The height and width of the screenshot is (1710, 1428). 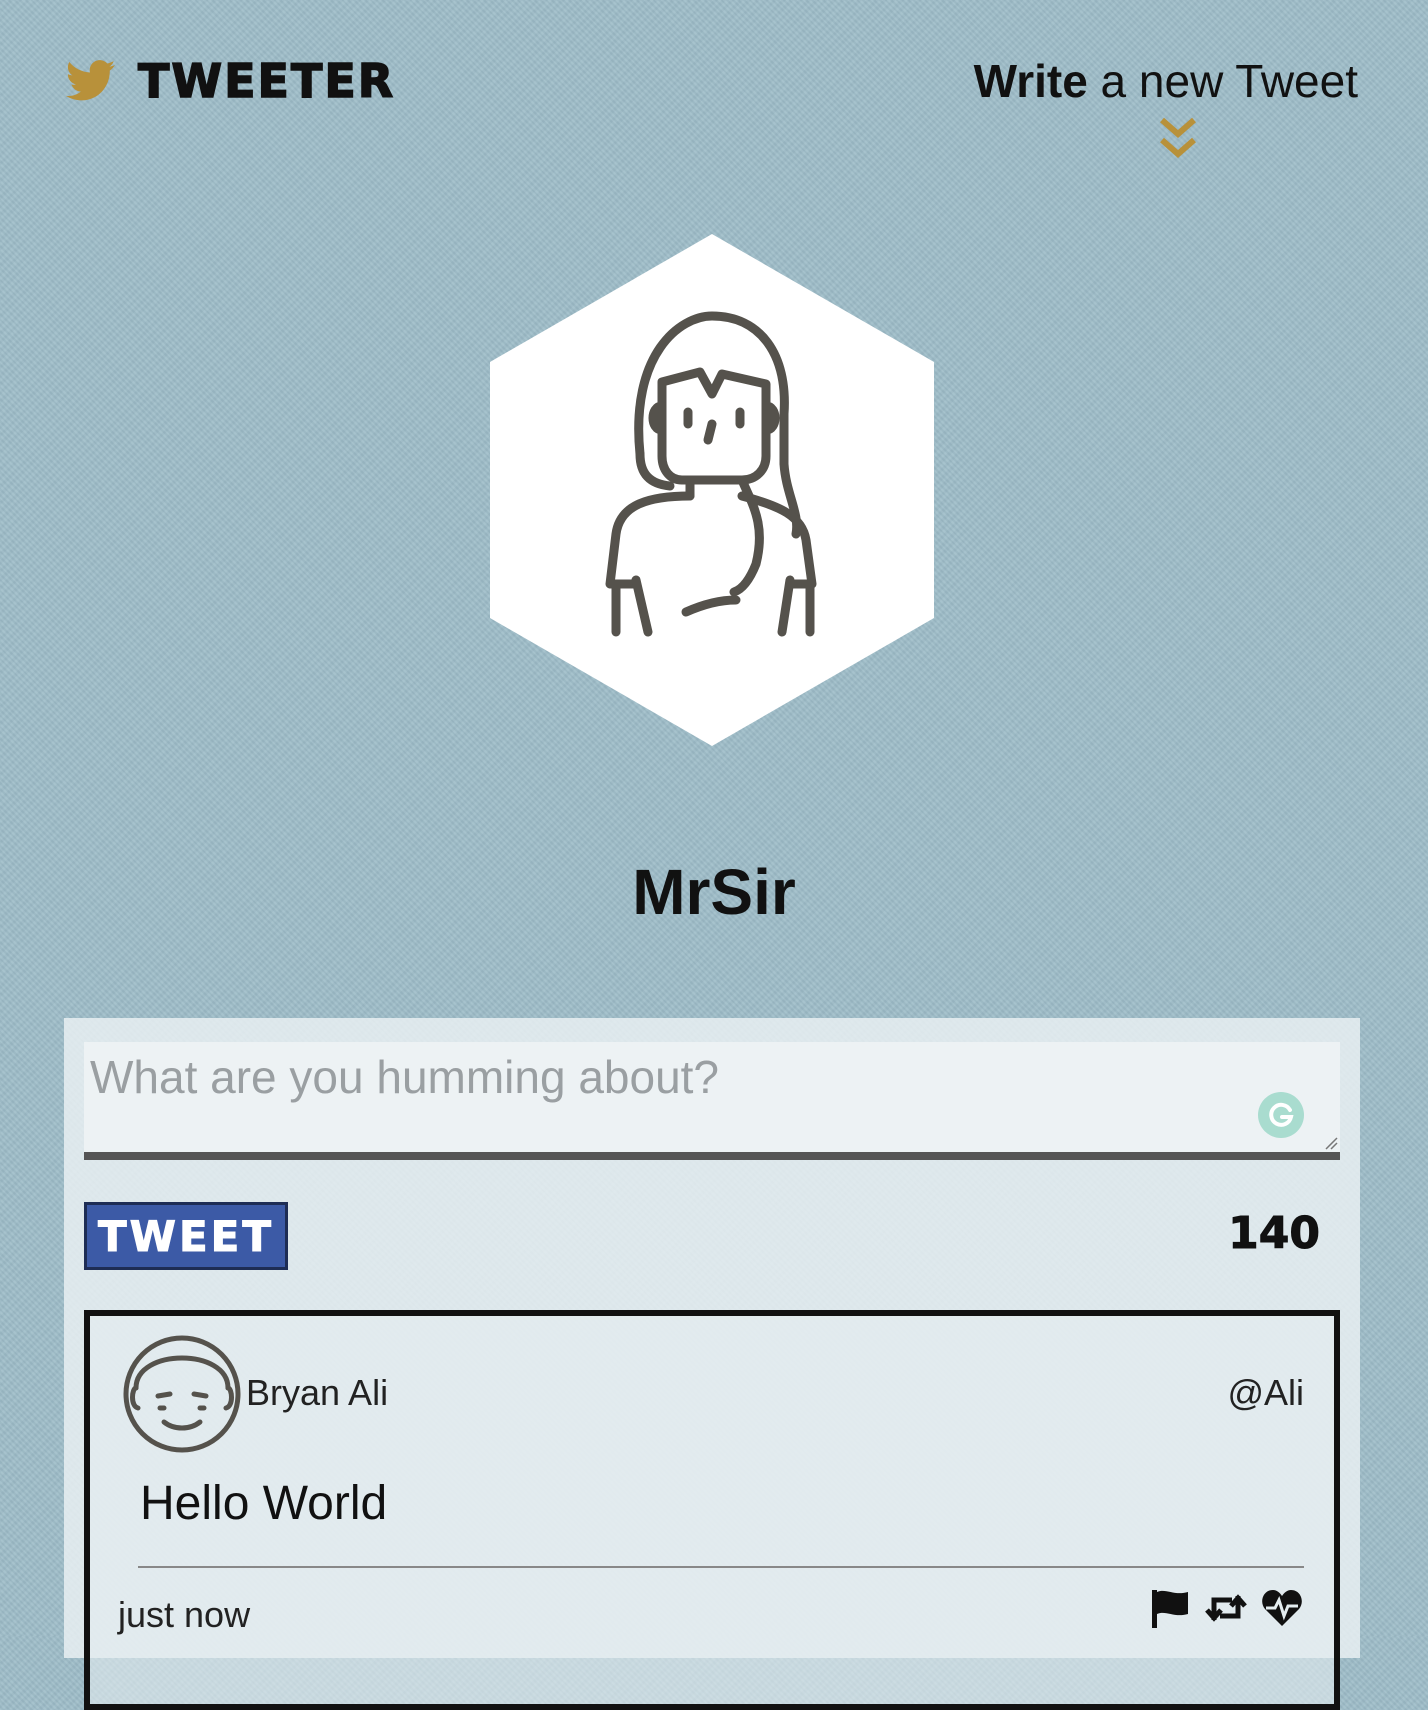 What do you see at coordinates (1222, 81) in the screenshot?
I see `write-tweet-rest: a new Tweet` at bounding box center [1222, 81].